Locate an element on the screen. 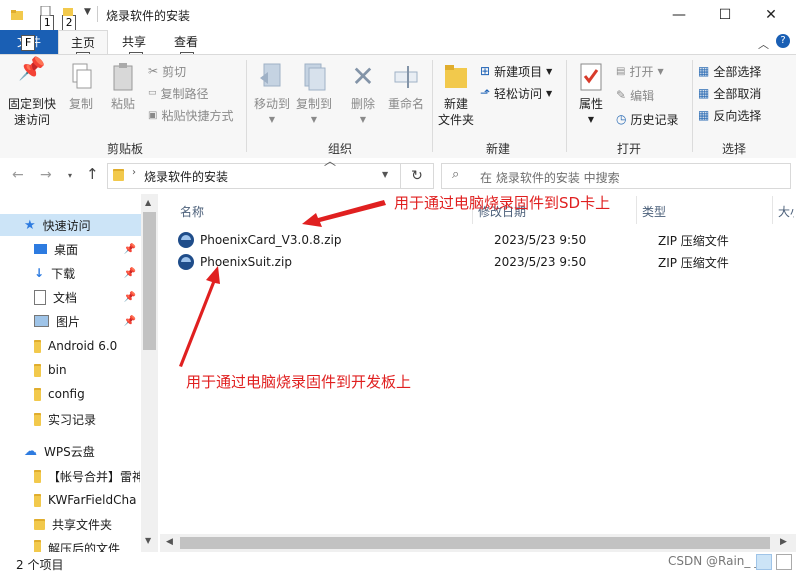 The image size is (796, 576). scroll-right-icon: ▶ is located at coordinates (783, 542).